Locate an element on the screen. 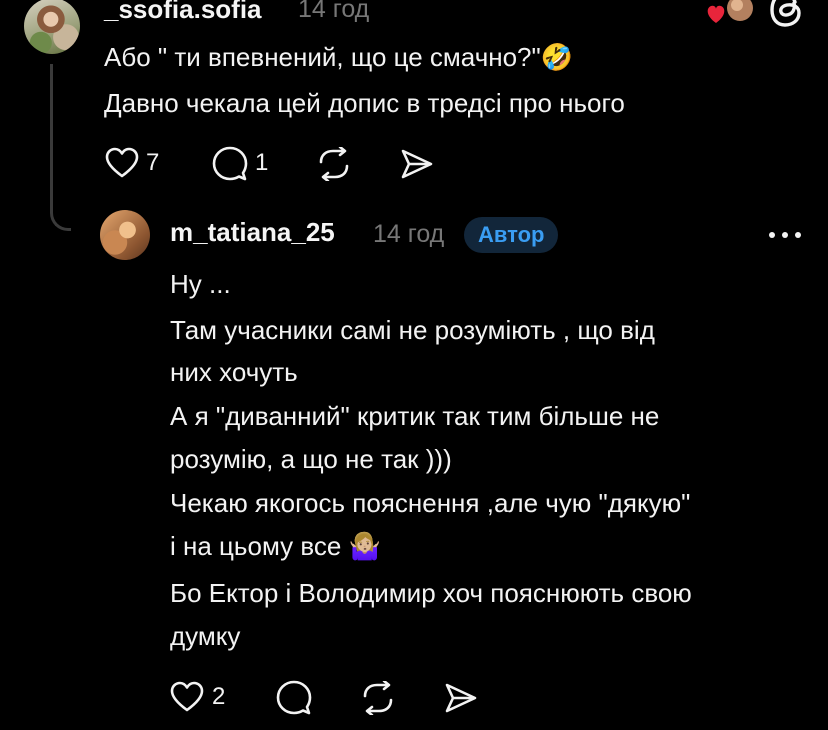 This screenshot has height=730, width=828. comment-text-line: Або " ти впевнений, що це смачно?"🤣 is located at coordinates (339, 57).